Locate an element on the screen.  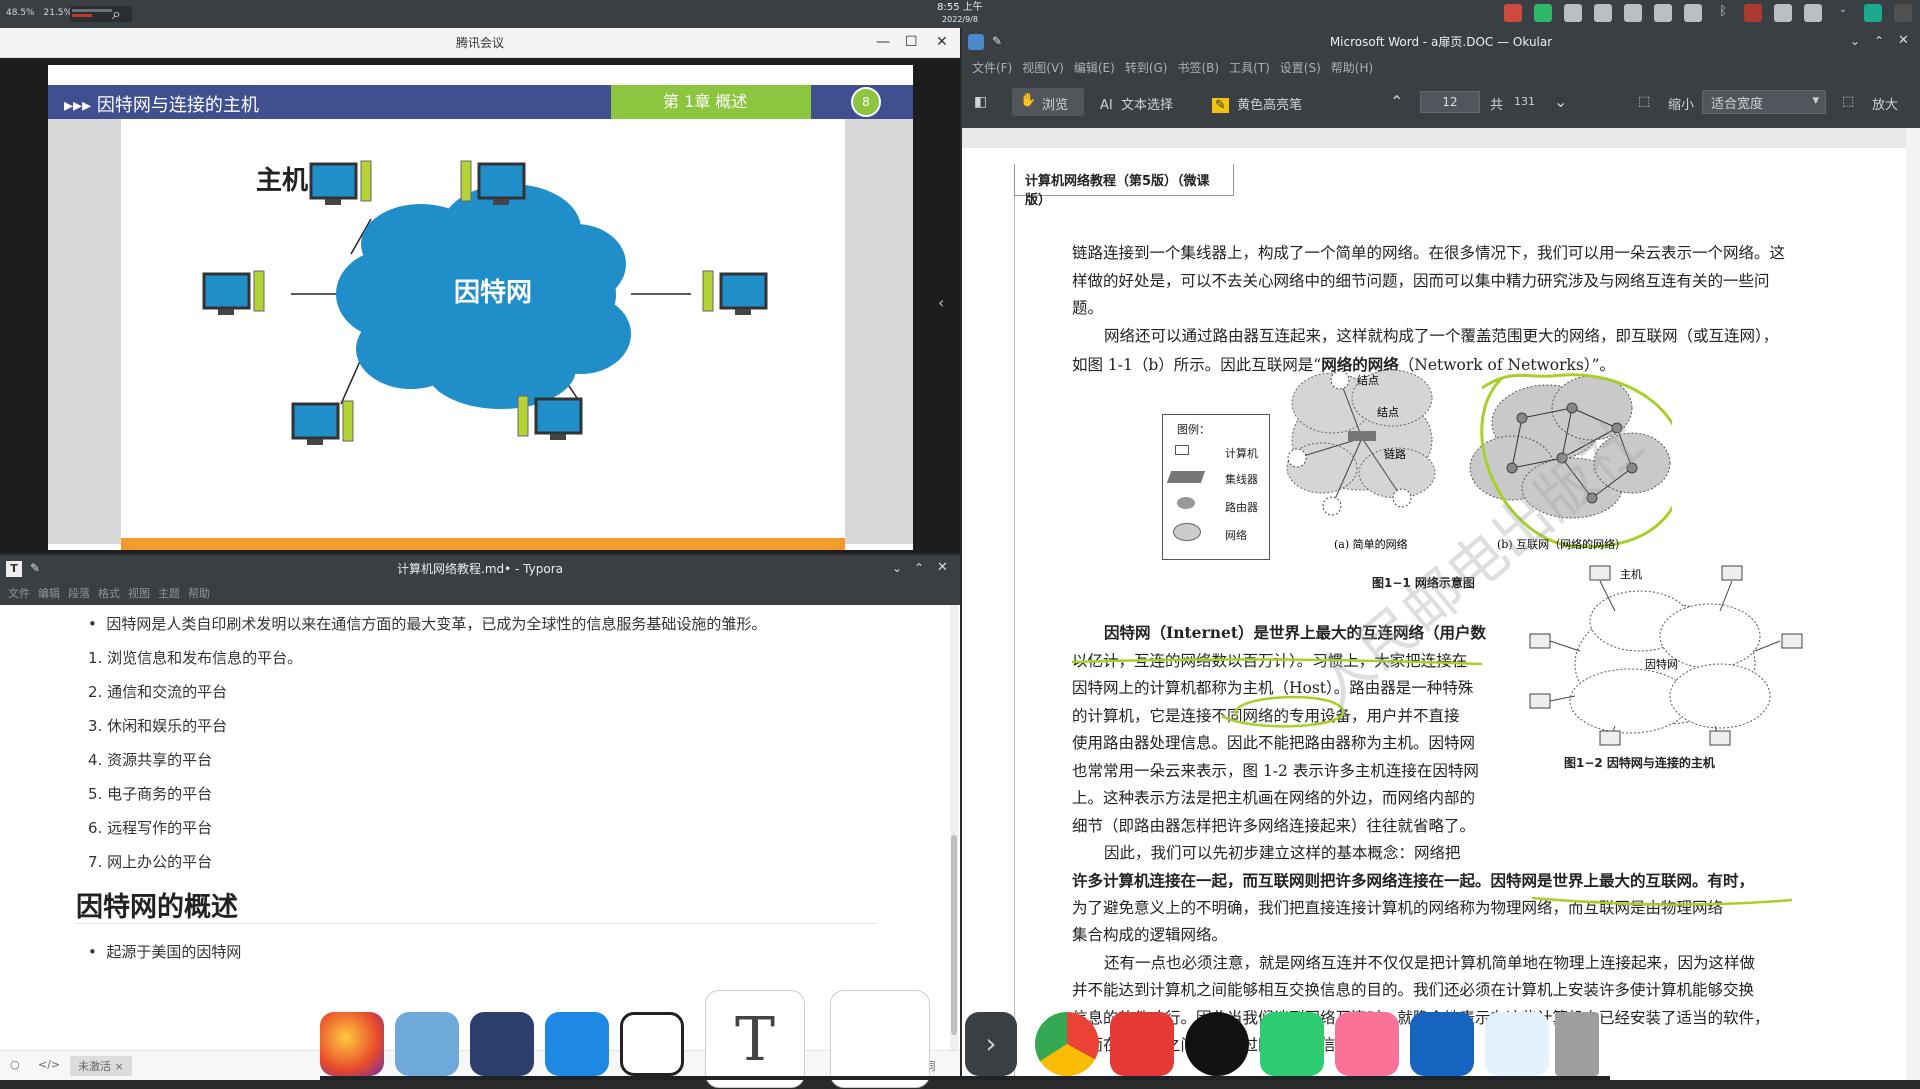
menu-edit: 编辑 is located at coordinates (49, 593).